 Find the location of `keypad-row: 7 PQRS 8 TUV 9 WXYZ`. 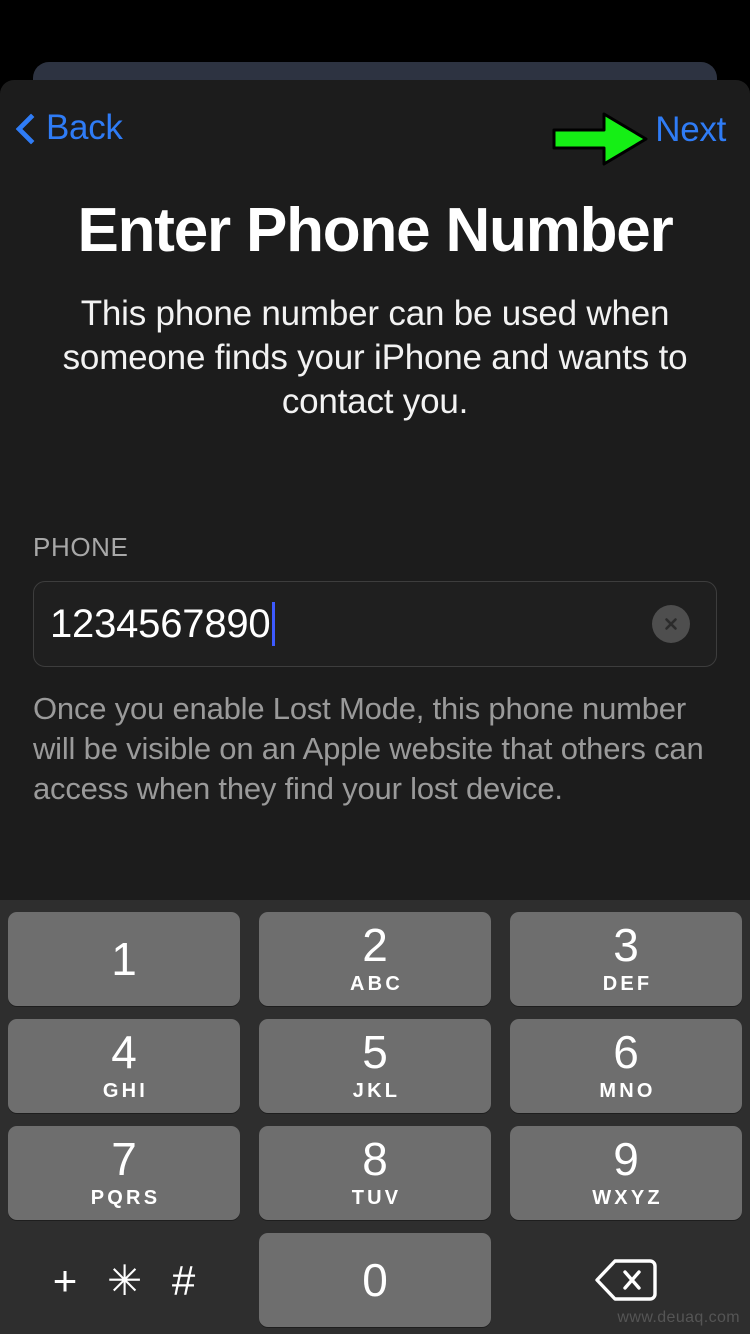

keypad-row: 7 PQRS 8 TUV 9 WXYZ is located at coordinates (375, 1173).